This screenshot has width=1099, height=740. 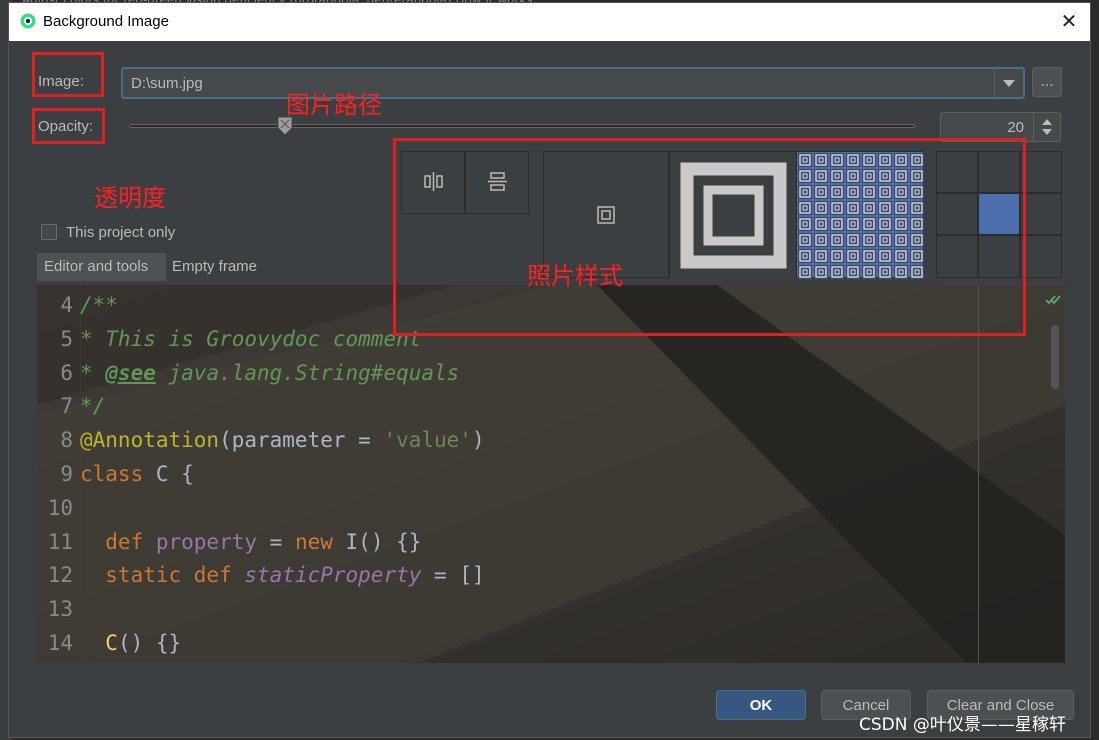 What do you see at coordinates (66, 372) in the screenshot?
I see `line-number: 6` at bounding box center [66, 372].